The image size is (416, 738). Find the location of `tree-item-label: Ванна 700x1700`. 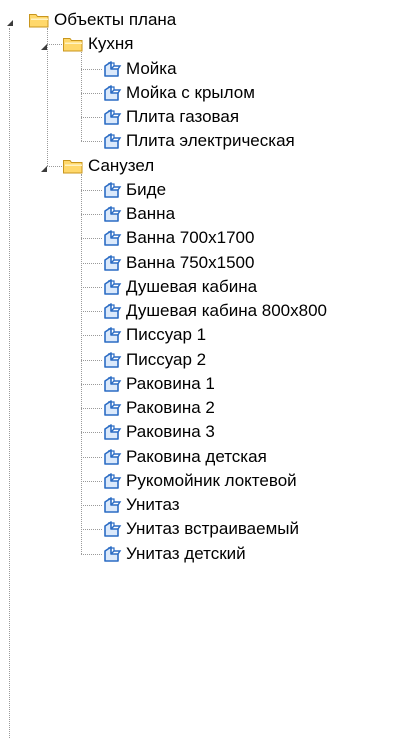

tree-item-label: Ванна 700x1700 is located at coordinates (190, 238).